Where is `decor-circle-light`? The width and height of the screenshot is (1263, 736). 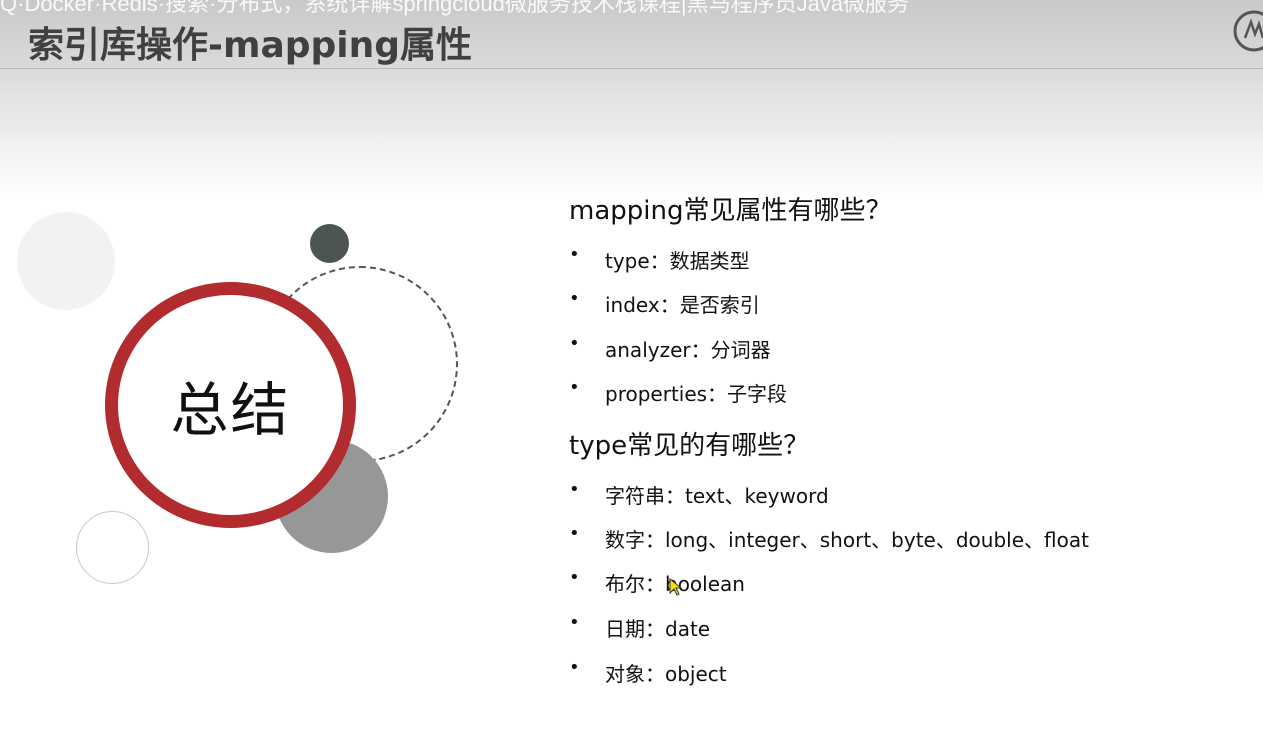 decor-circle-light is located at coordinates (66, 261).